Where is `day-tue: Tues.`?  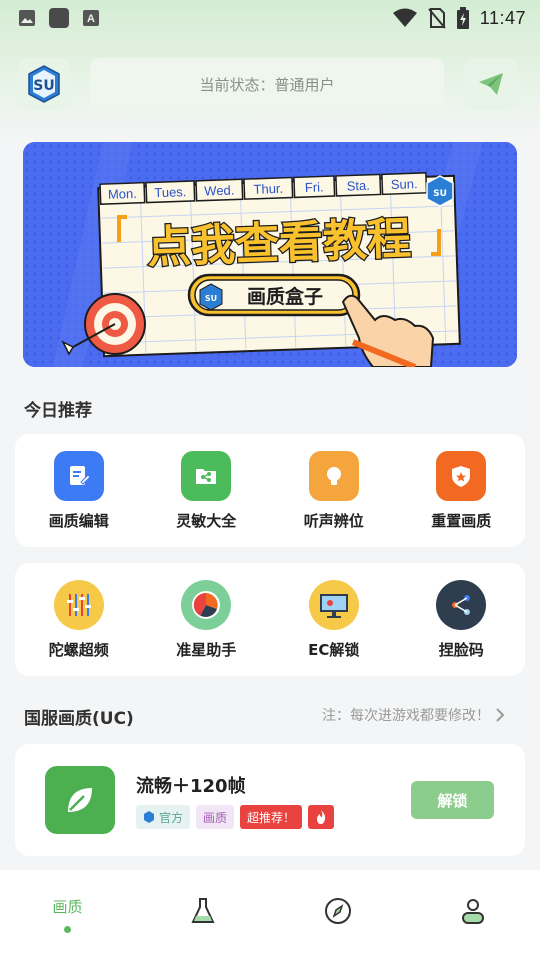 day-tue: Tues. is located at coordinates (170, 192).